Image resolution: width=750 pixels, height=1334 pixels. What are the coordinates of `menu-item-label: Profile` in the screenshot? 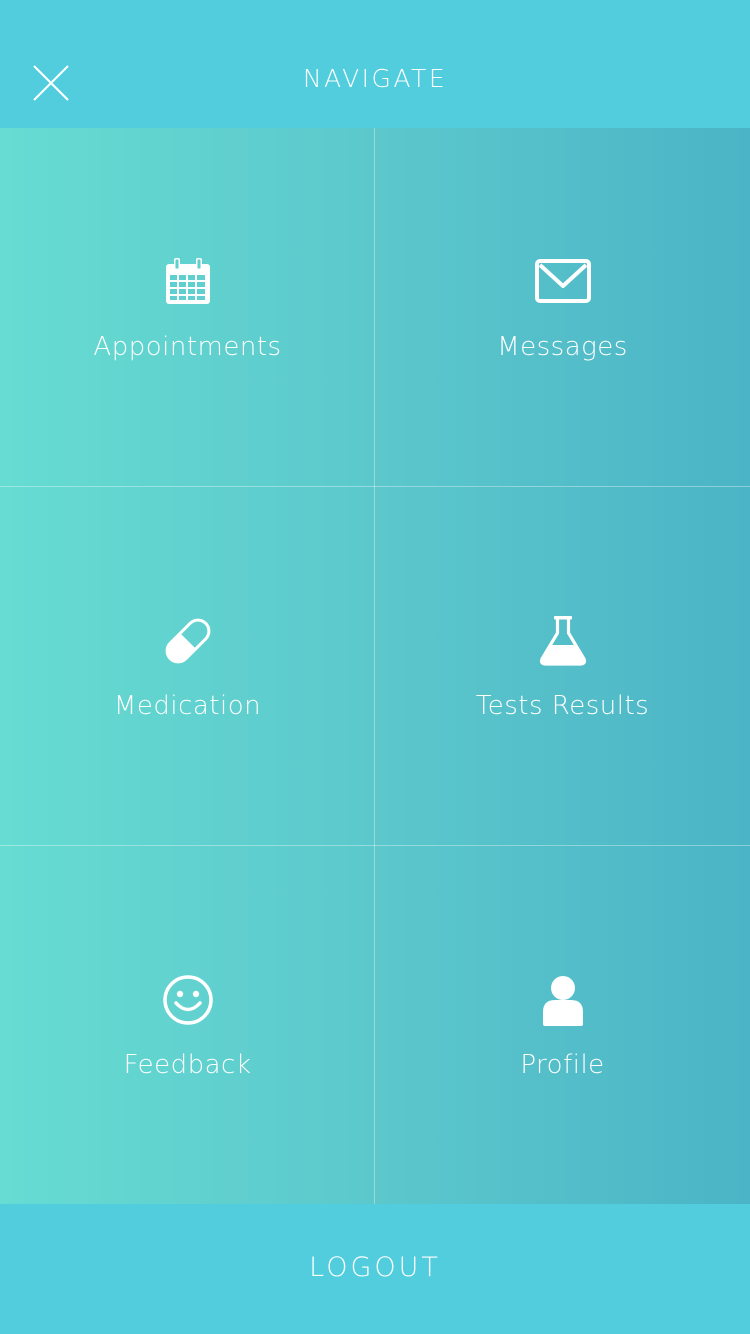 It's located at (562, 1065).